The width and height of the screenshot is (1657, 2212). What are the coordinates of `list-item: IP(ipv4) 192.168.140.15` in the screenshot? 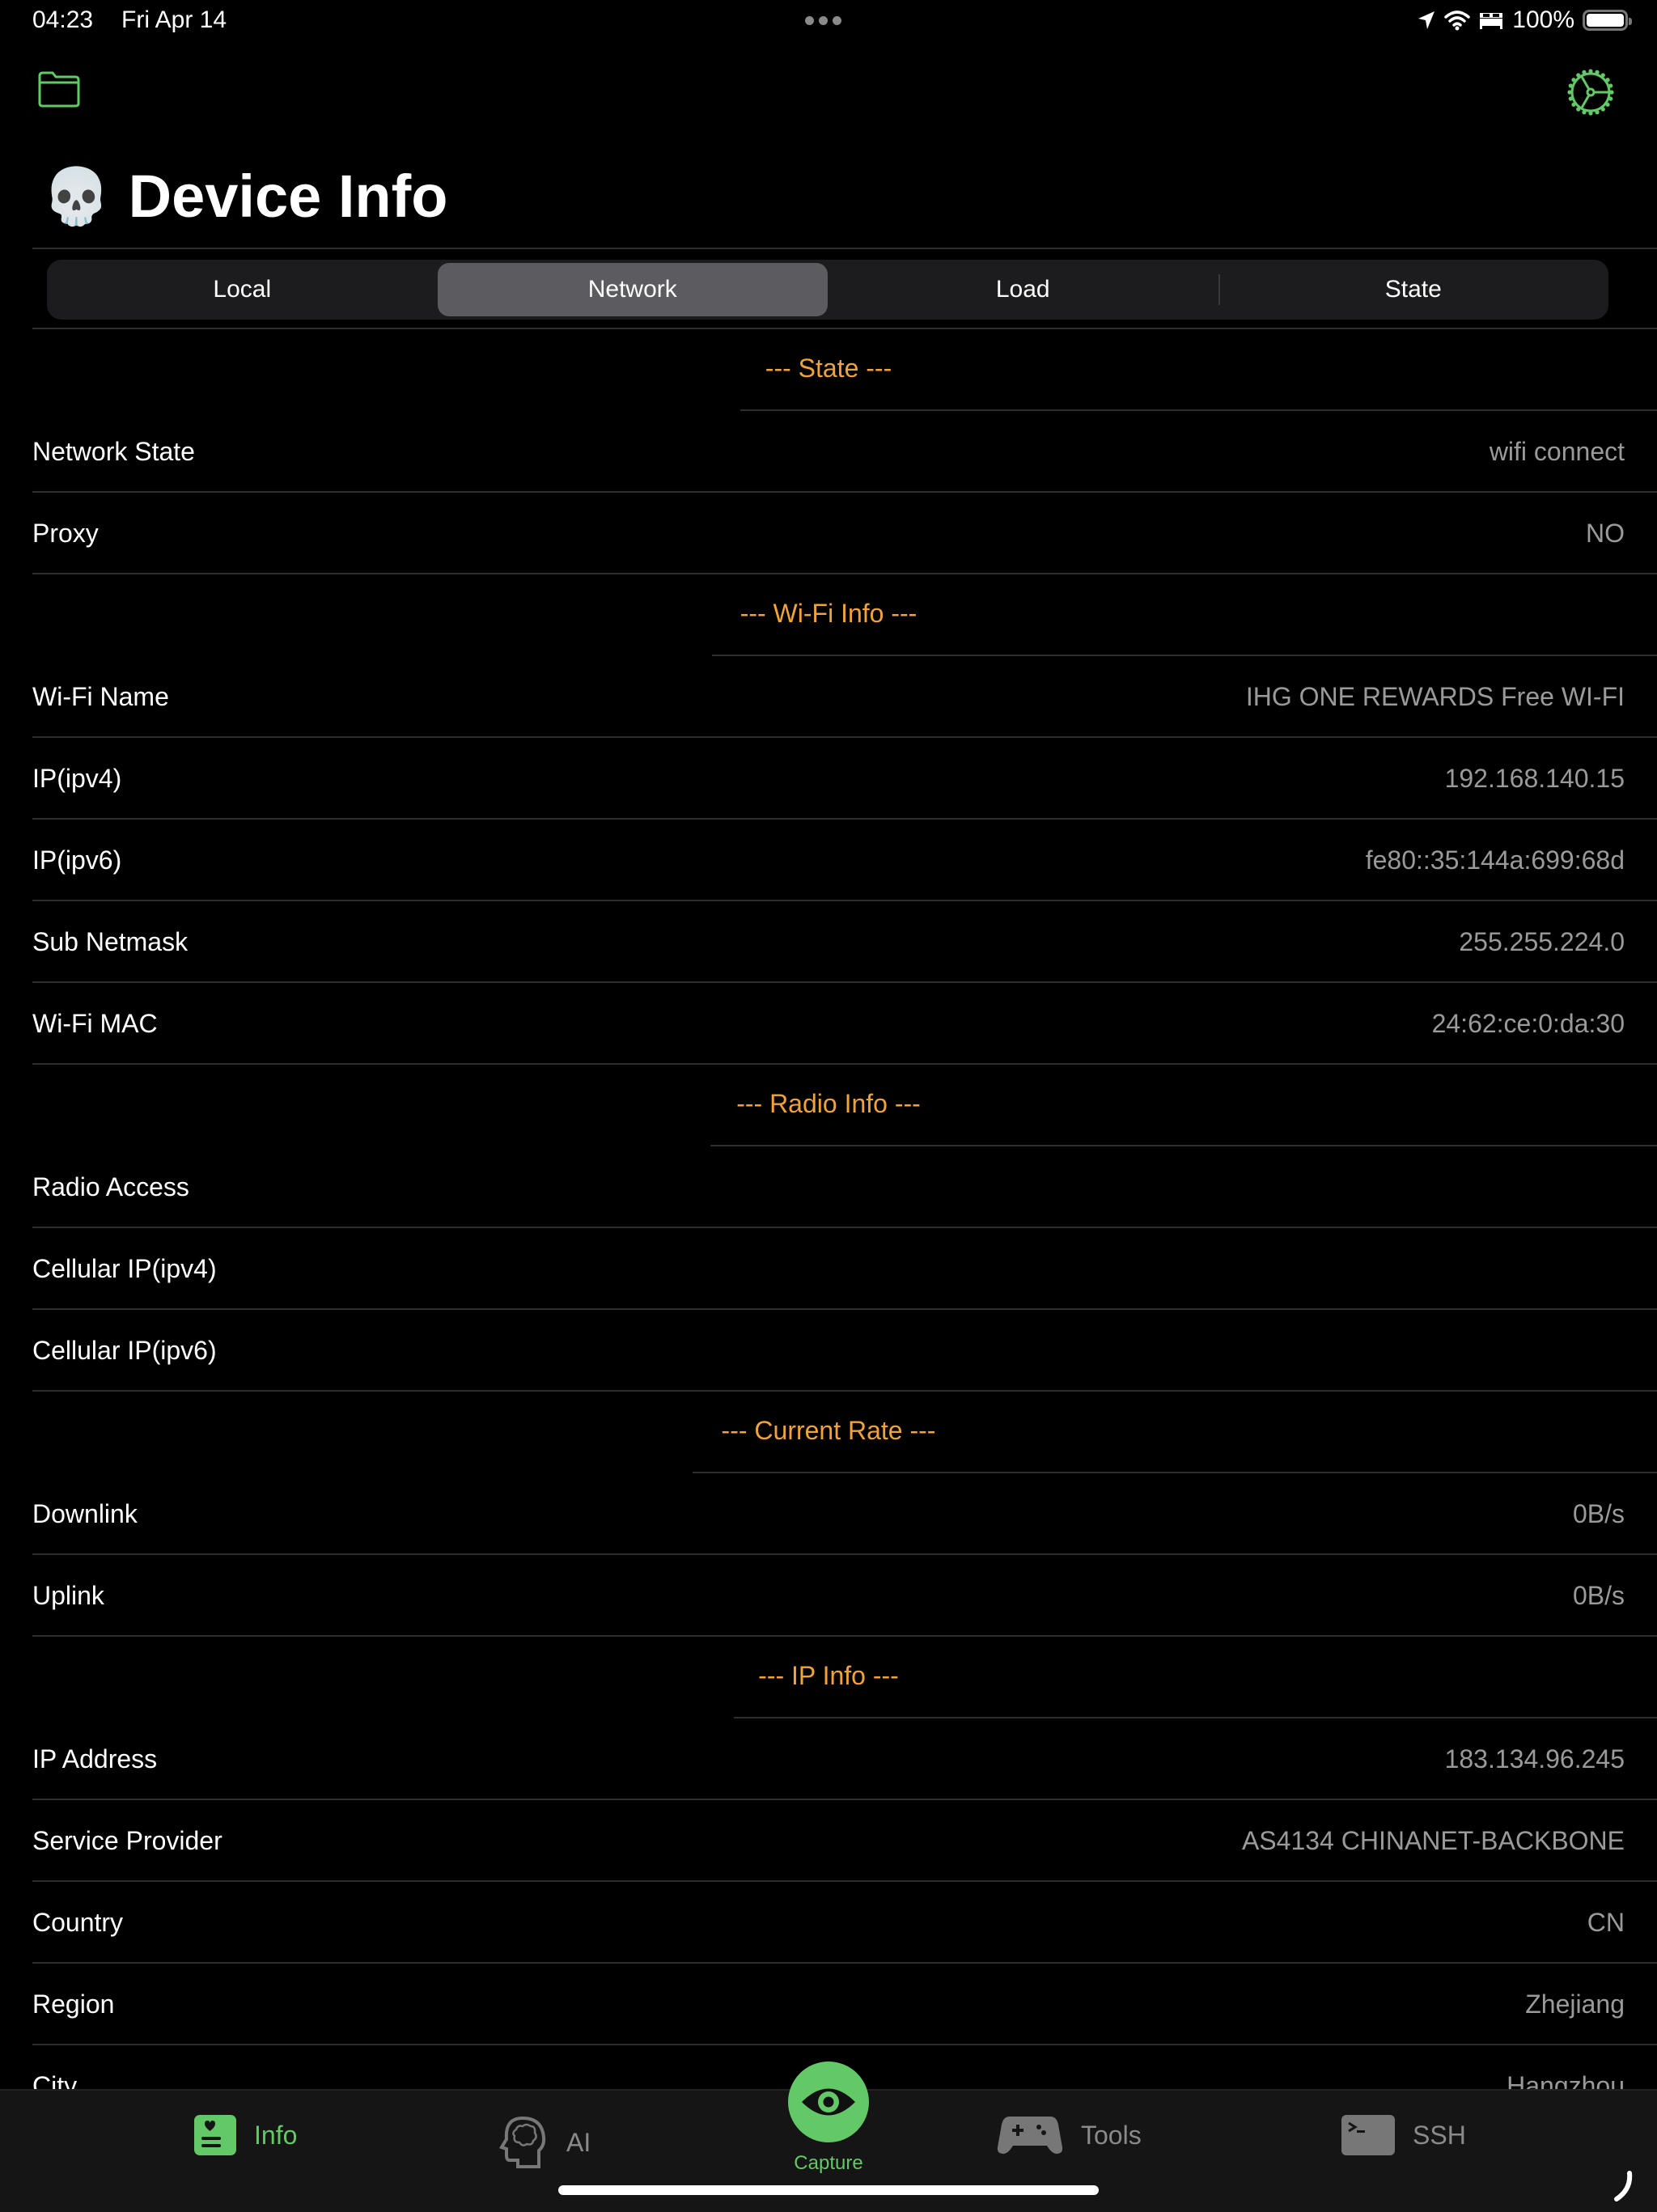 It's located at (828, 779).